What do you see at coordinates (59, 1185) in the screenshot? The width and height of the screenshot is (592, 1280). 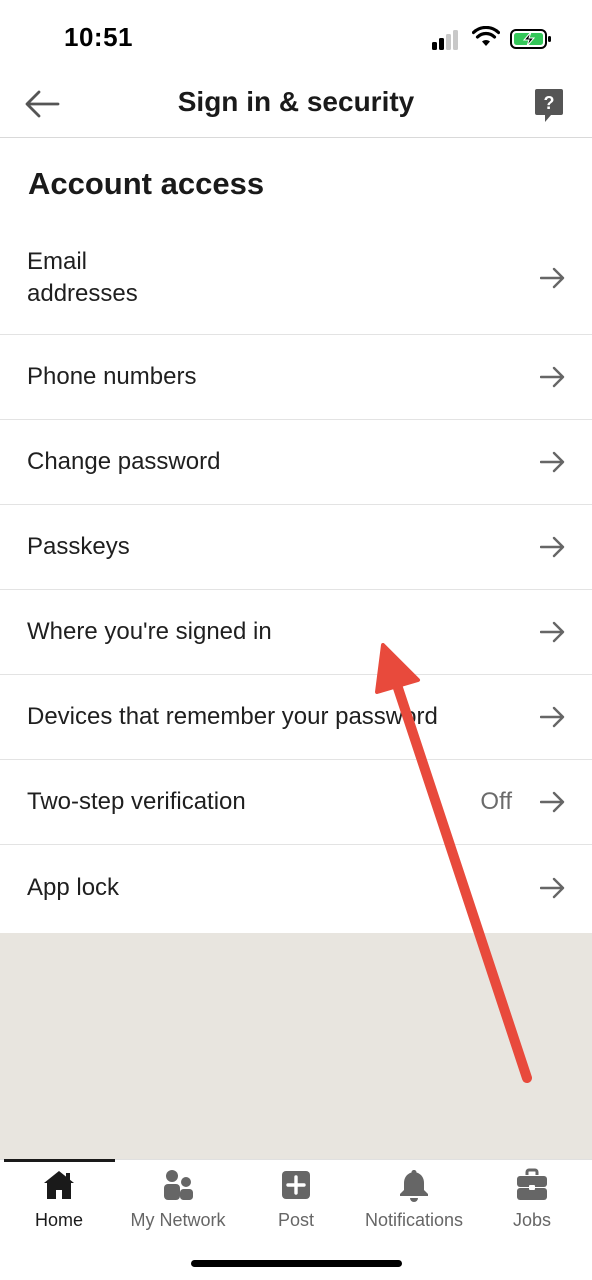 I see `home-icon` at bounding box center [59, 1185].